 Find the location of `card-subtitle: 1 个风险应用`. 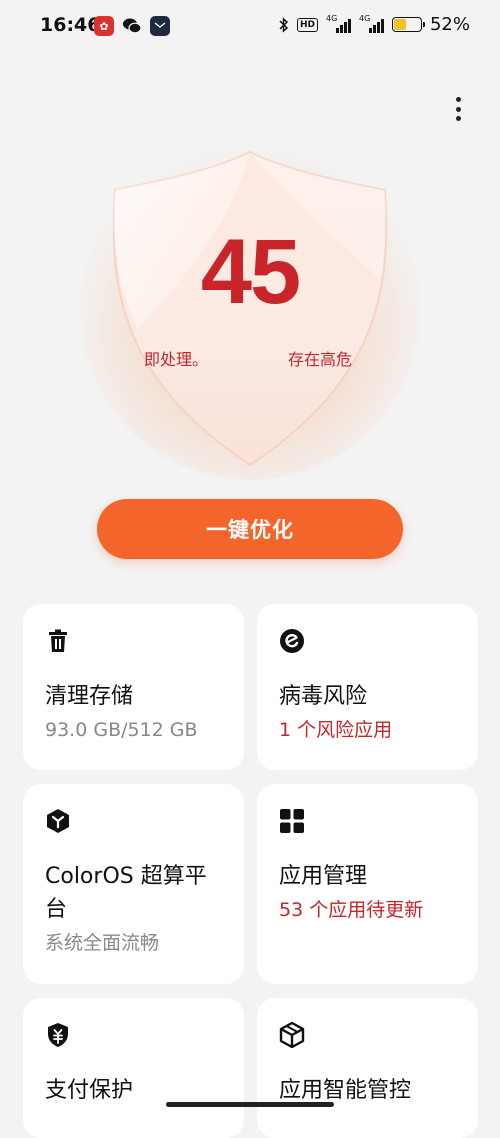

card-subtitle: 1 个风险应用 is located at coordinates (336, 730).